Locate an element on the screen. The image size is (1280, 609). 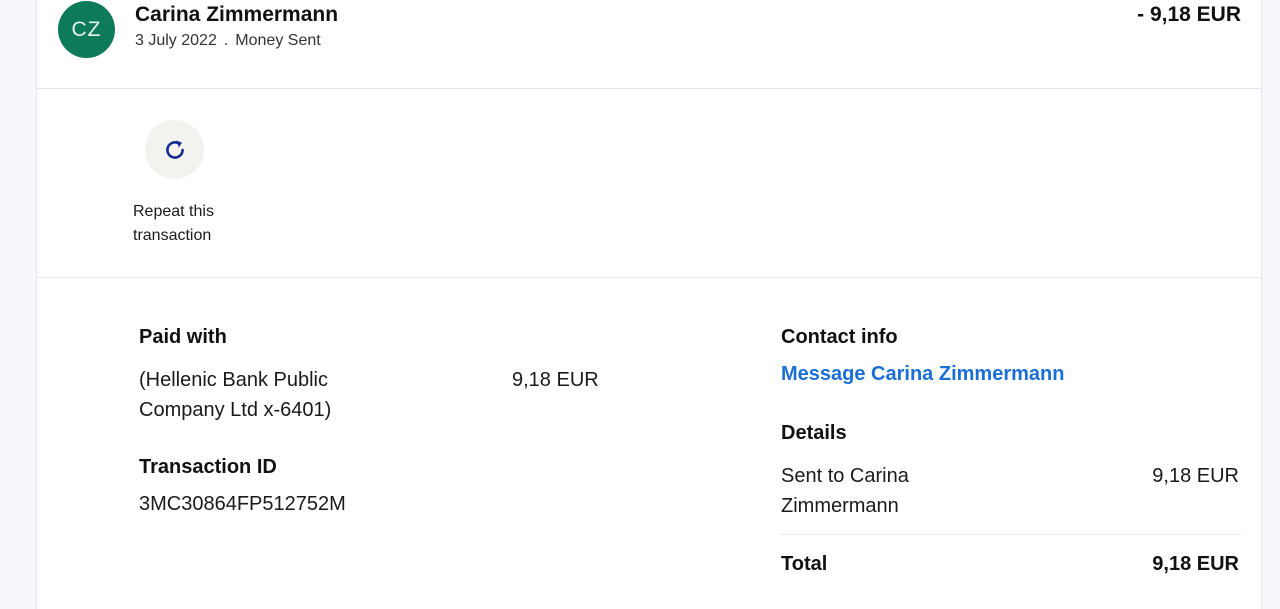
refresh-icon is located at coordinates (174, 149).